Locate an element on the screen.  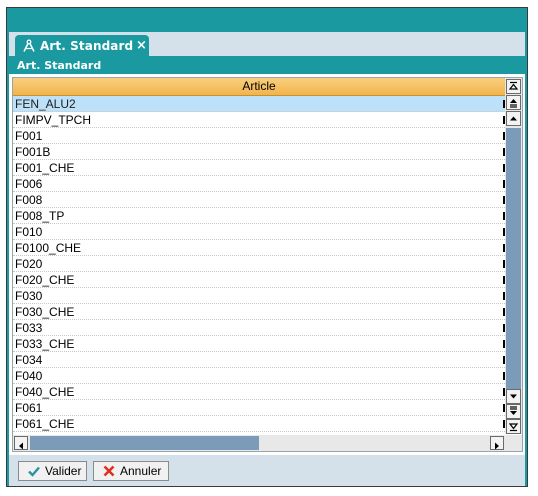
article-cell: F040 is located at coordinates (29, 376).